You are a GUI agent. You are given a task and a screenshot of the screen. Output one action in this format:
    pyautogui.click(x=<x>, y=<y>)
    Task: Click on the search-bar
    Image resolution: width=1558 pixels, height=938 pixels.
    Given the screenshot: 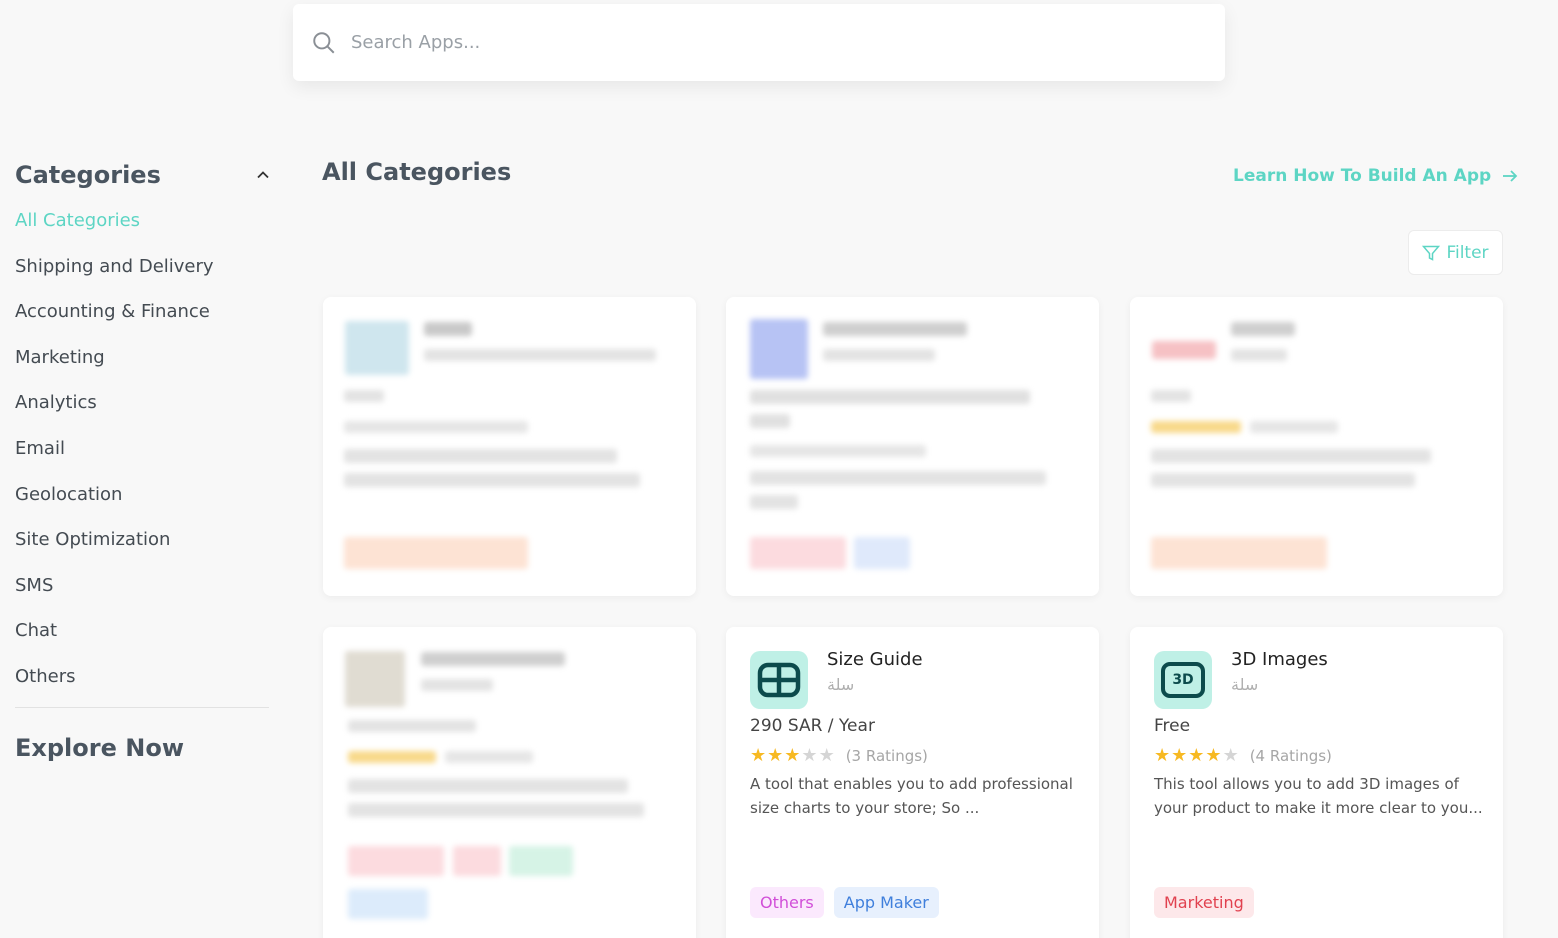 What is the action you would take?
    pyautogui.click(x=759, y=42)
    